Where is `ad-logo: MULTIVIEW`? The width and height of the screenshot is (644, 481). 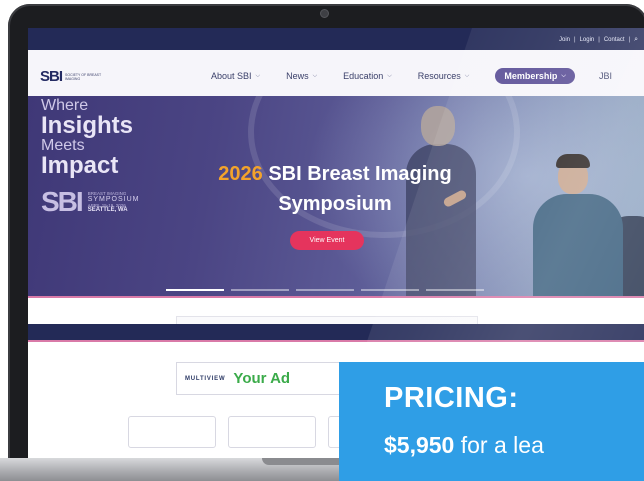 ad-logo: MULTIVIEW is located at coordinates (205, 378).